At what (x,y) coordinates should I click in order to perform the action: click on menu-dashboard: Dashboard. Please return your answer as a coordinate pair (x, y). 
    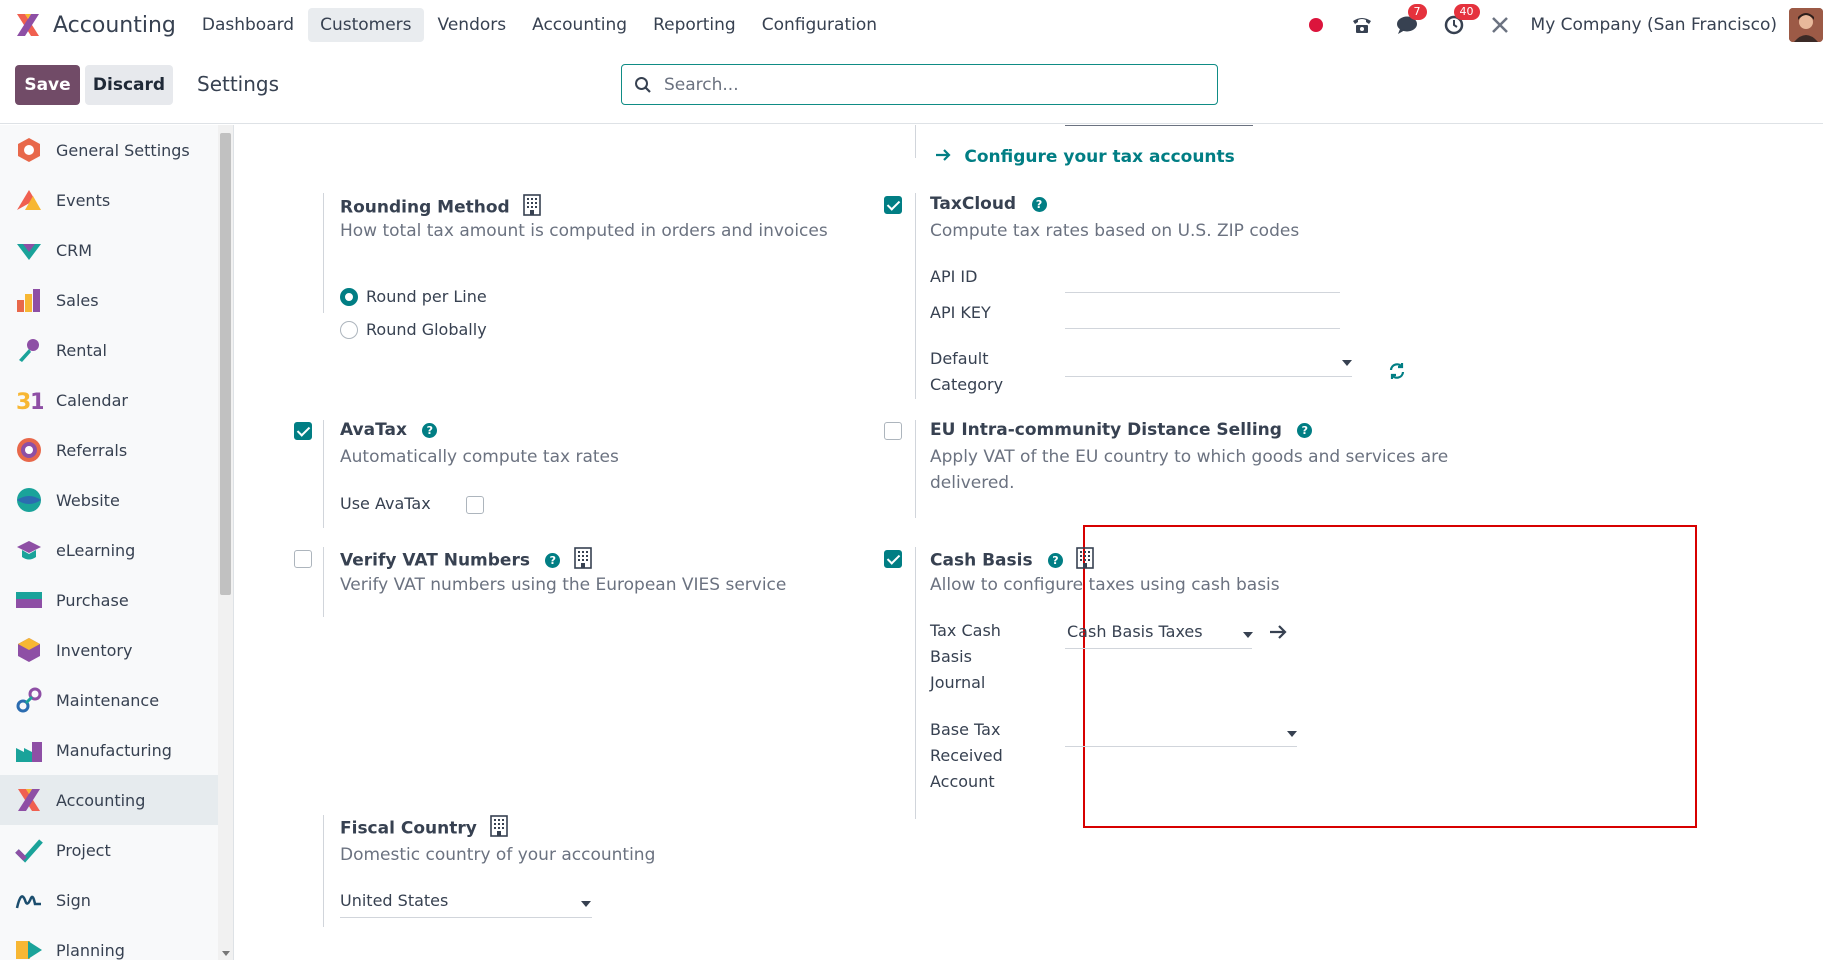
    Looking at the image, I should click on (248, 25).